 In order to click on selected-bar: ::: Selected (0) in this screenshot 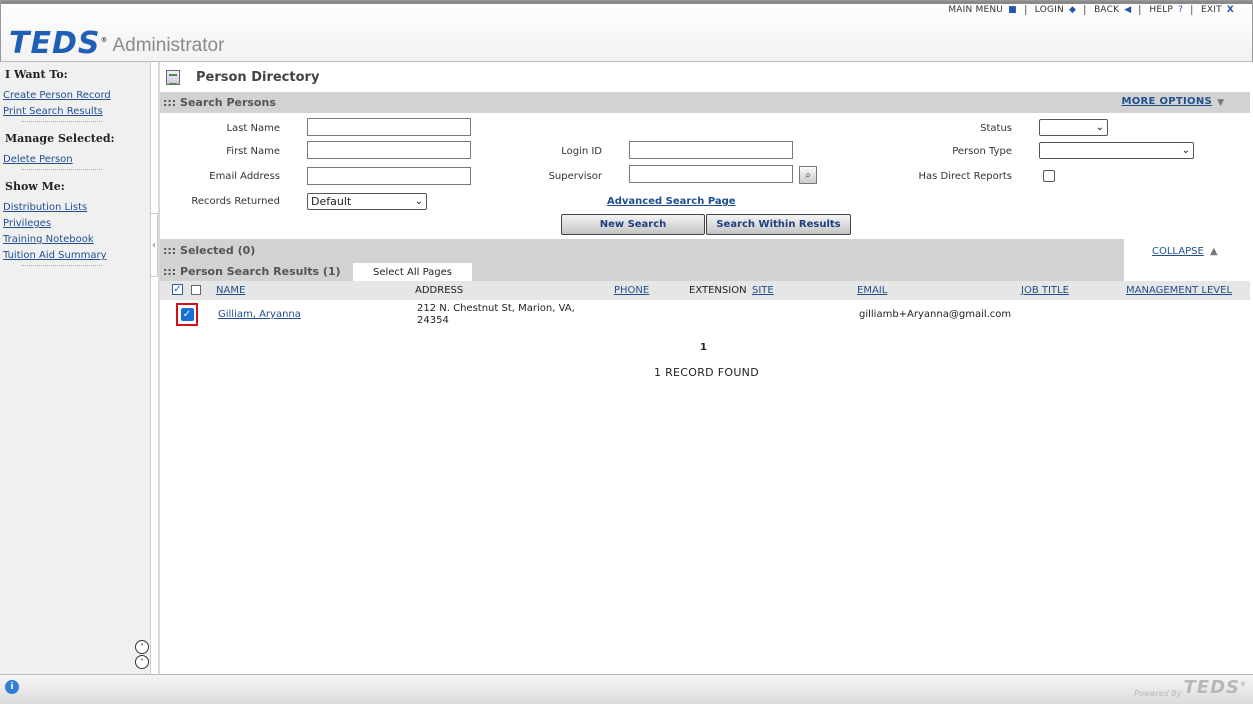, I will do `click(642, 250)`.